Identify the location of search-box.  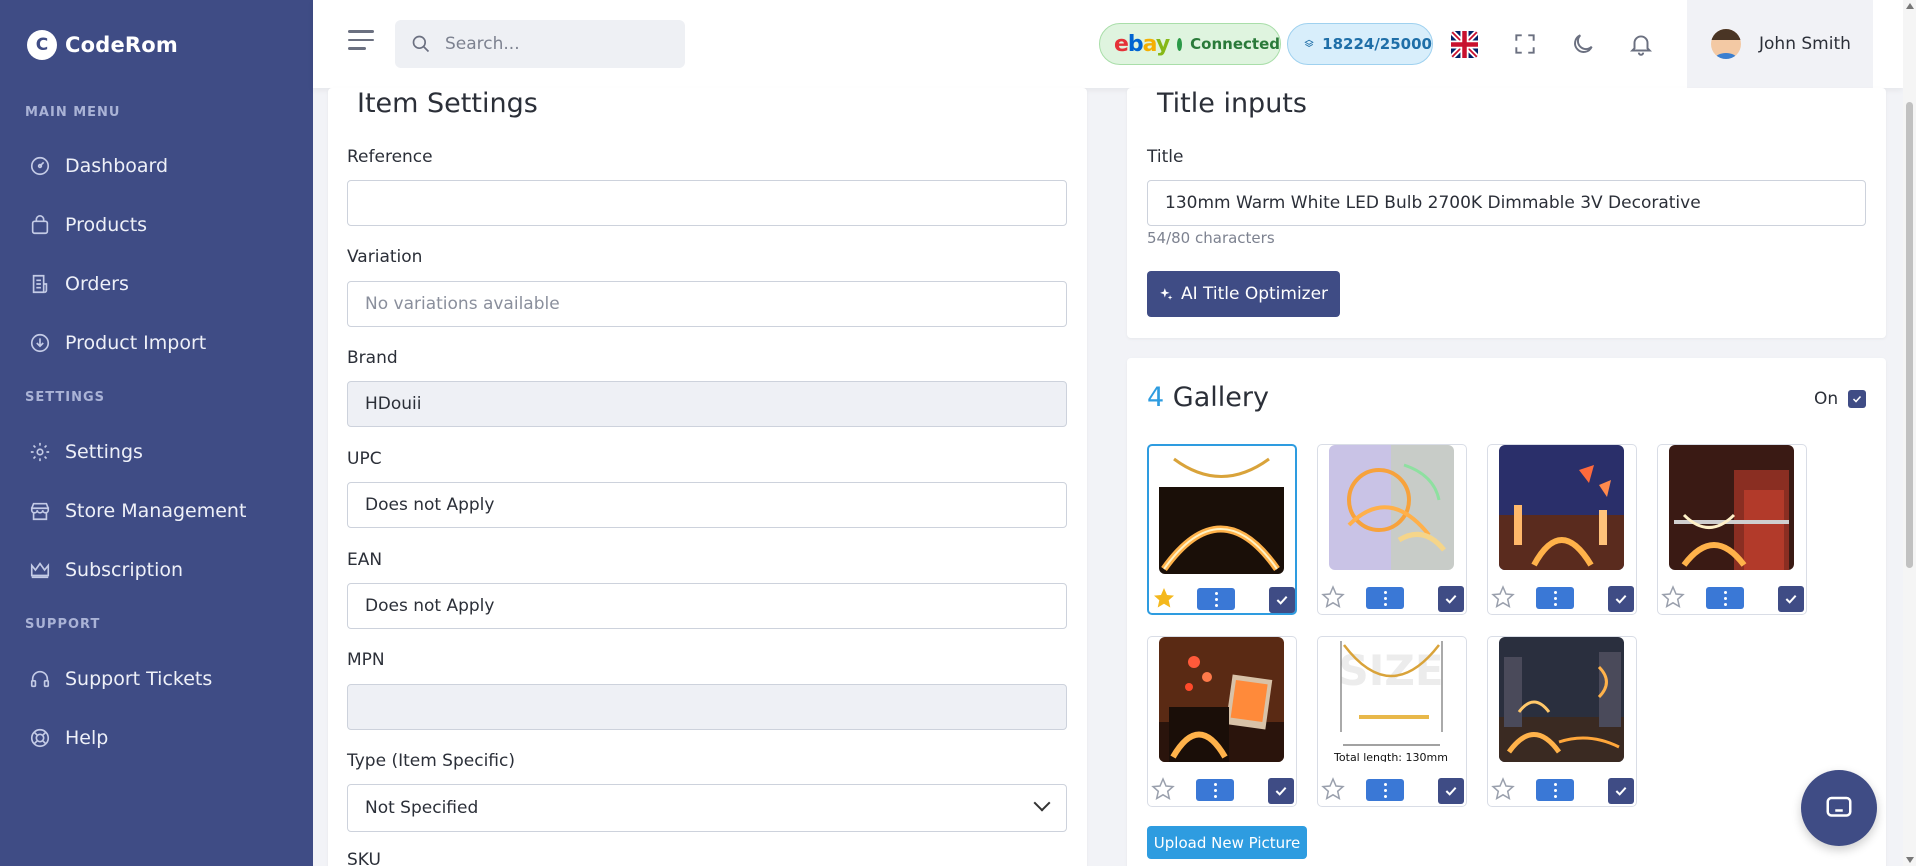
(540, 44).